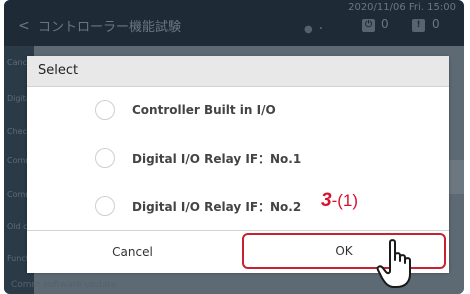  Describe the element at coordinates (315, 29) in the screenshot. I see `indicator-dots: ● ・` at that location.